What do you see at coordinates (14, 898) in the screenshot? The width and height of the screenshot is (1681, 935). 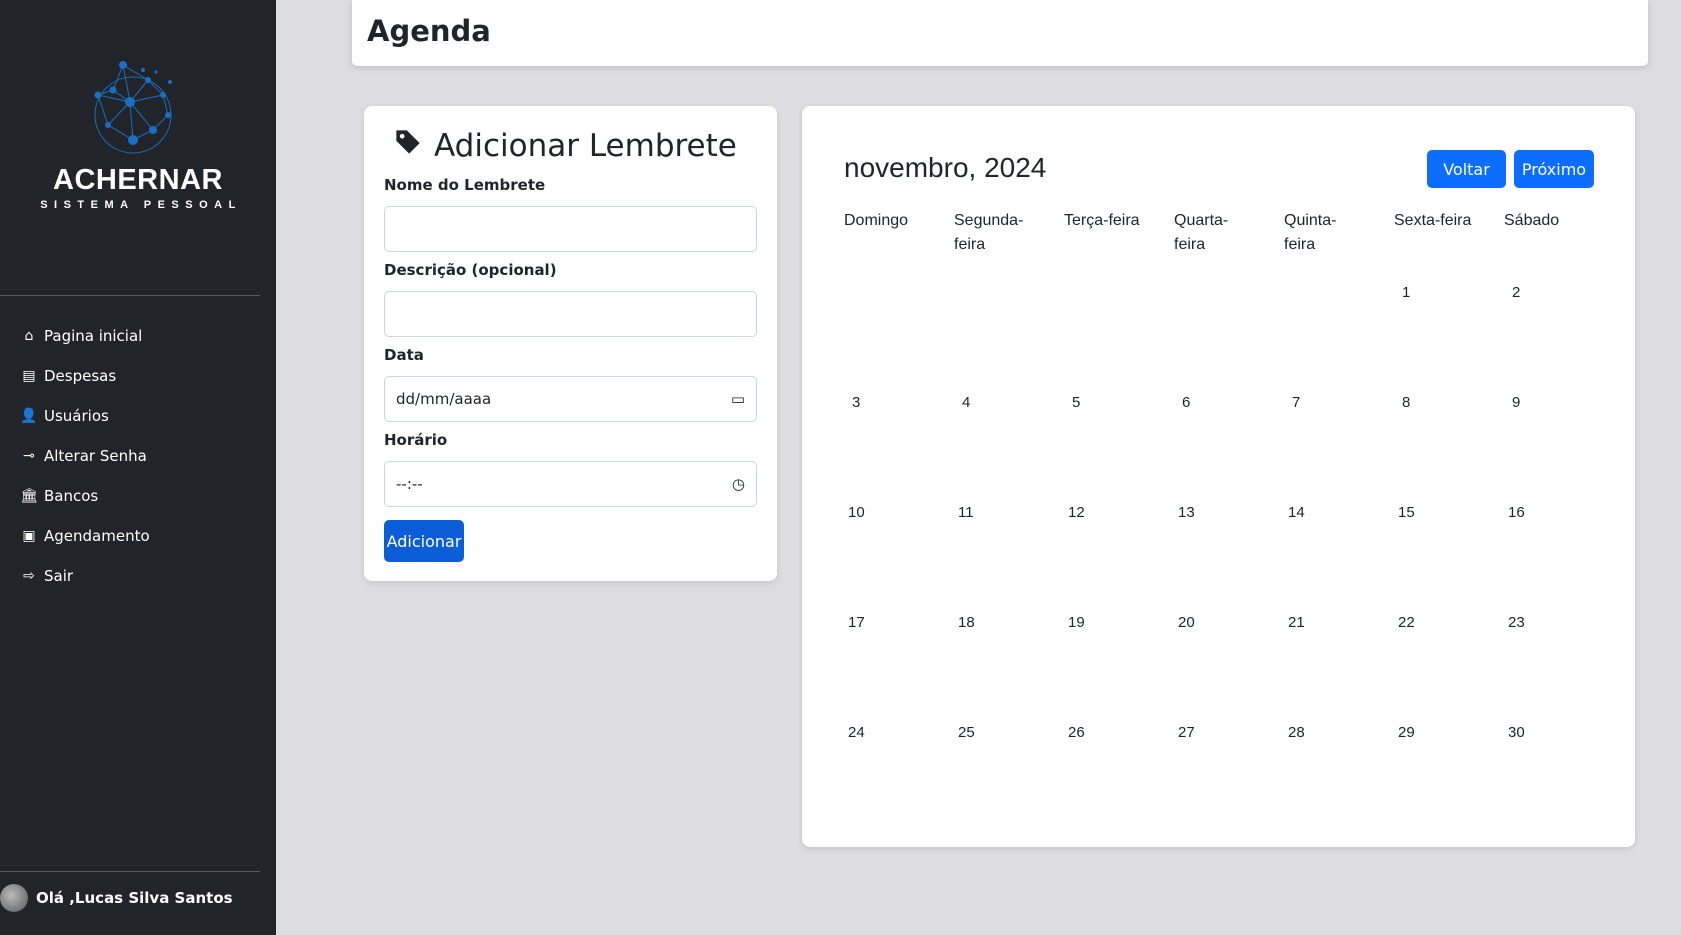 I see `avatar` at bounding box center [14, 898].